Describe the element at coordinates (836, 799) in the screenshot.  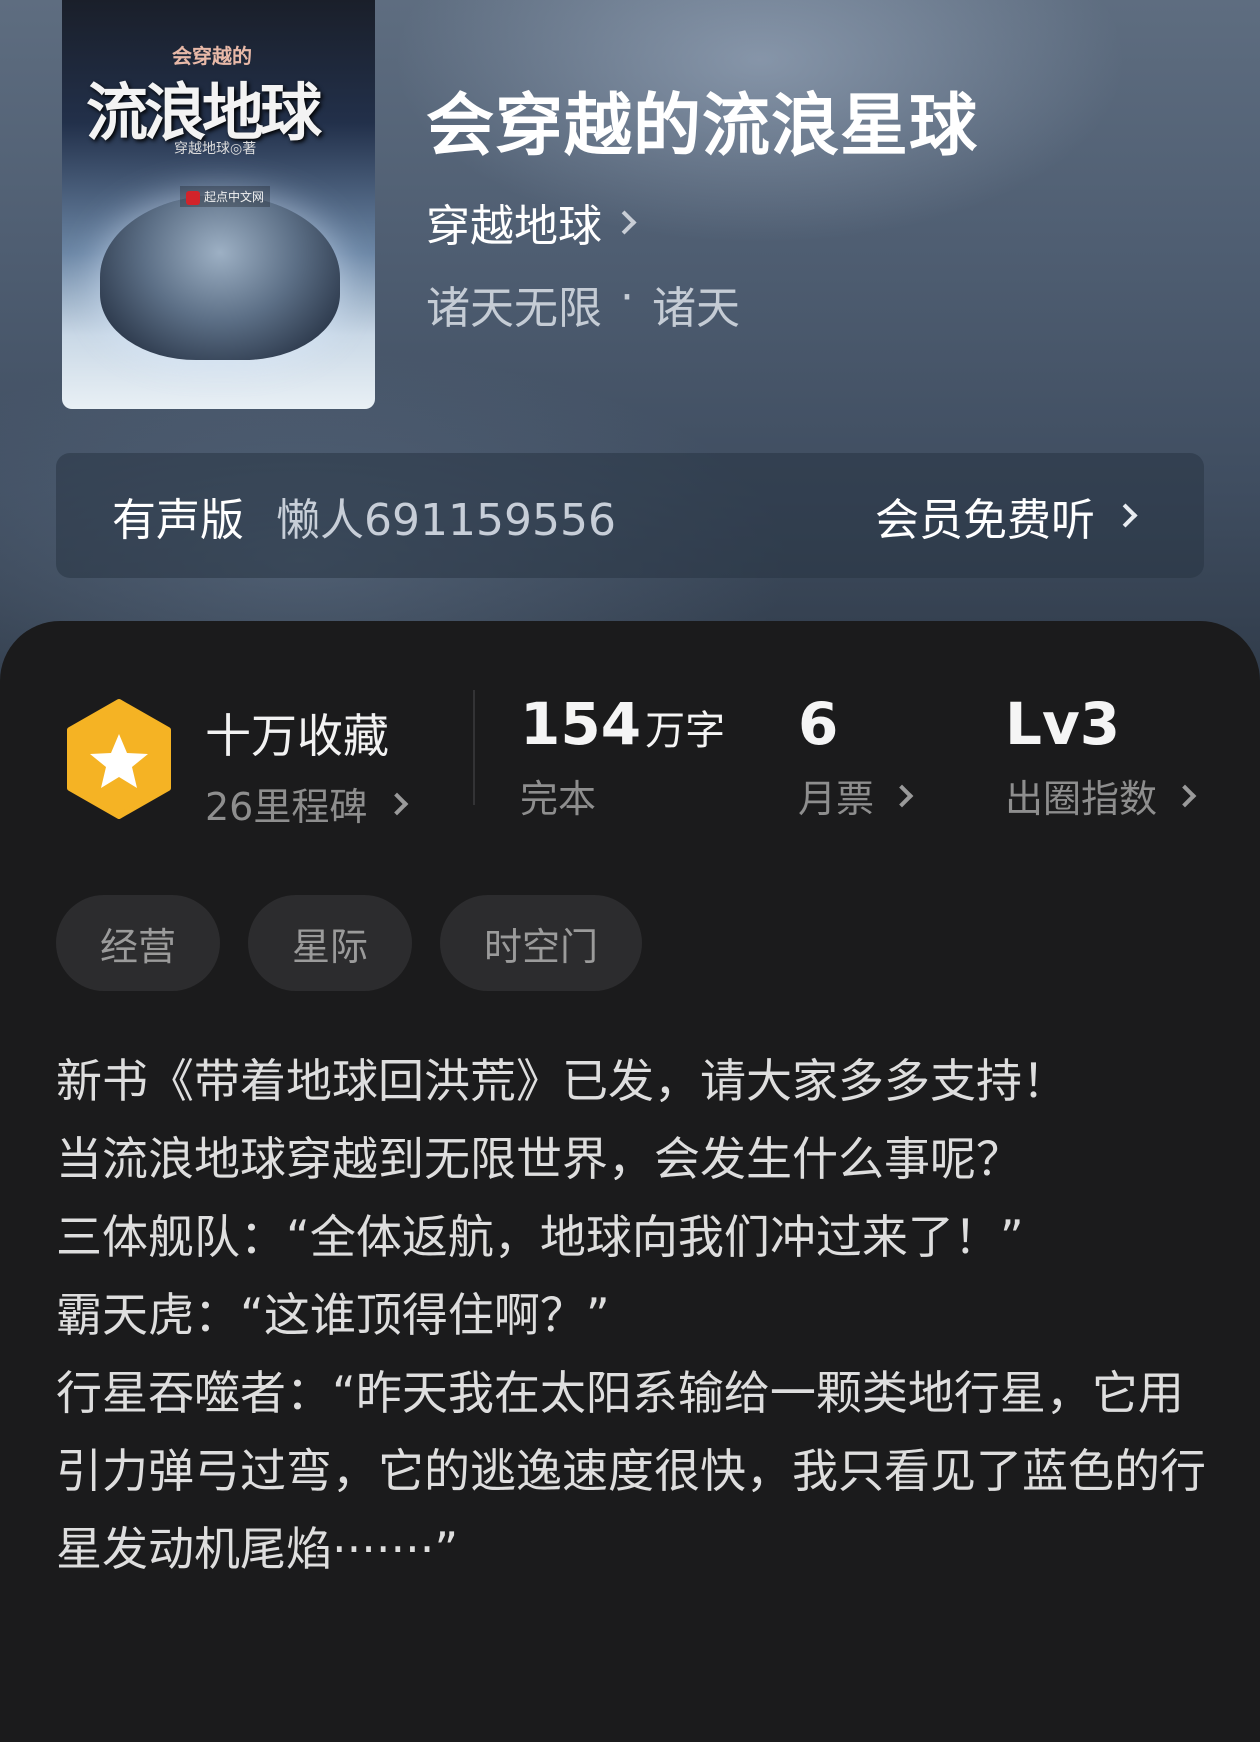
I see `monthly-ticket-label: 月票` at that location.